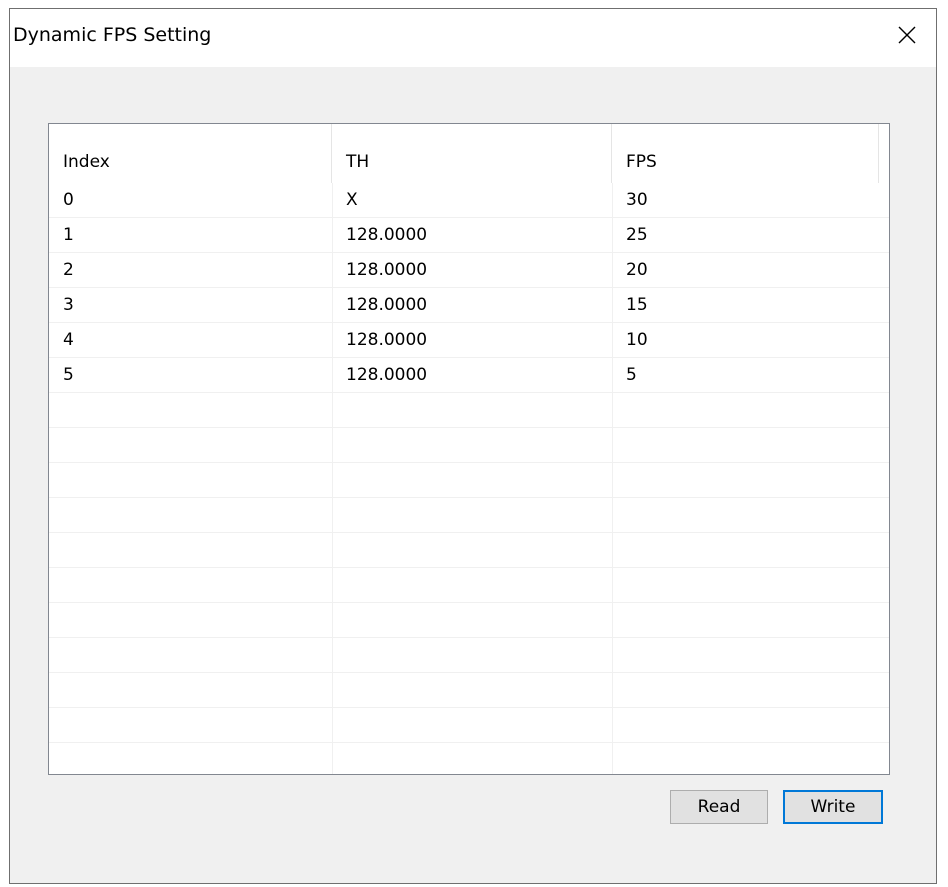 The height and width of the screenshot is (887, 948). What do you see at coordinates (745, 153) in the screenshot?
I see `column-header-fps: FPS` at bounding box center [745, 153].